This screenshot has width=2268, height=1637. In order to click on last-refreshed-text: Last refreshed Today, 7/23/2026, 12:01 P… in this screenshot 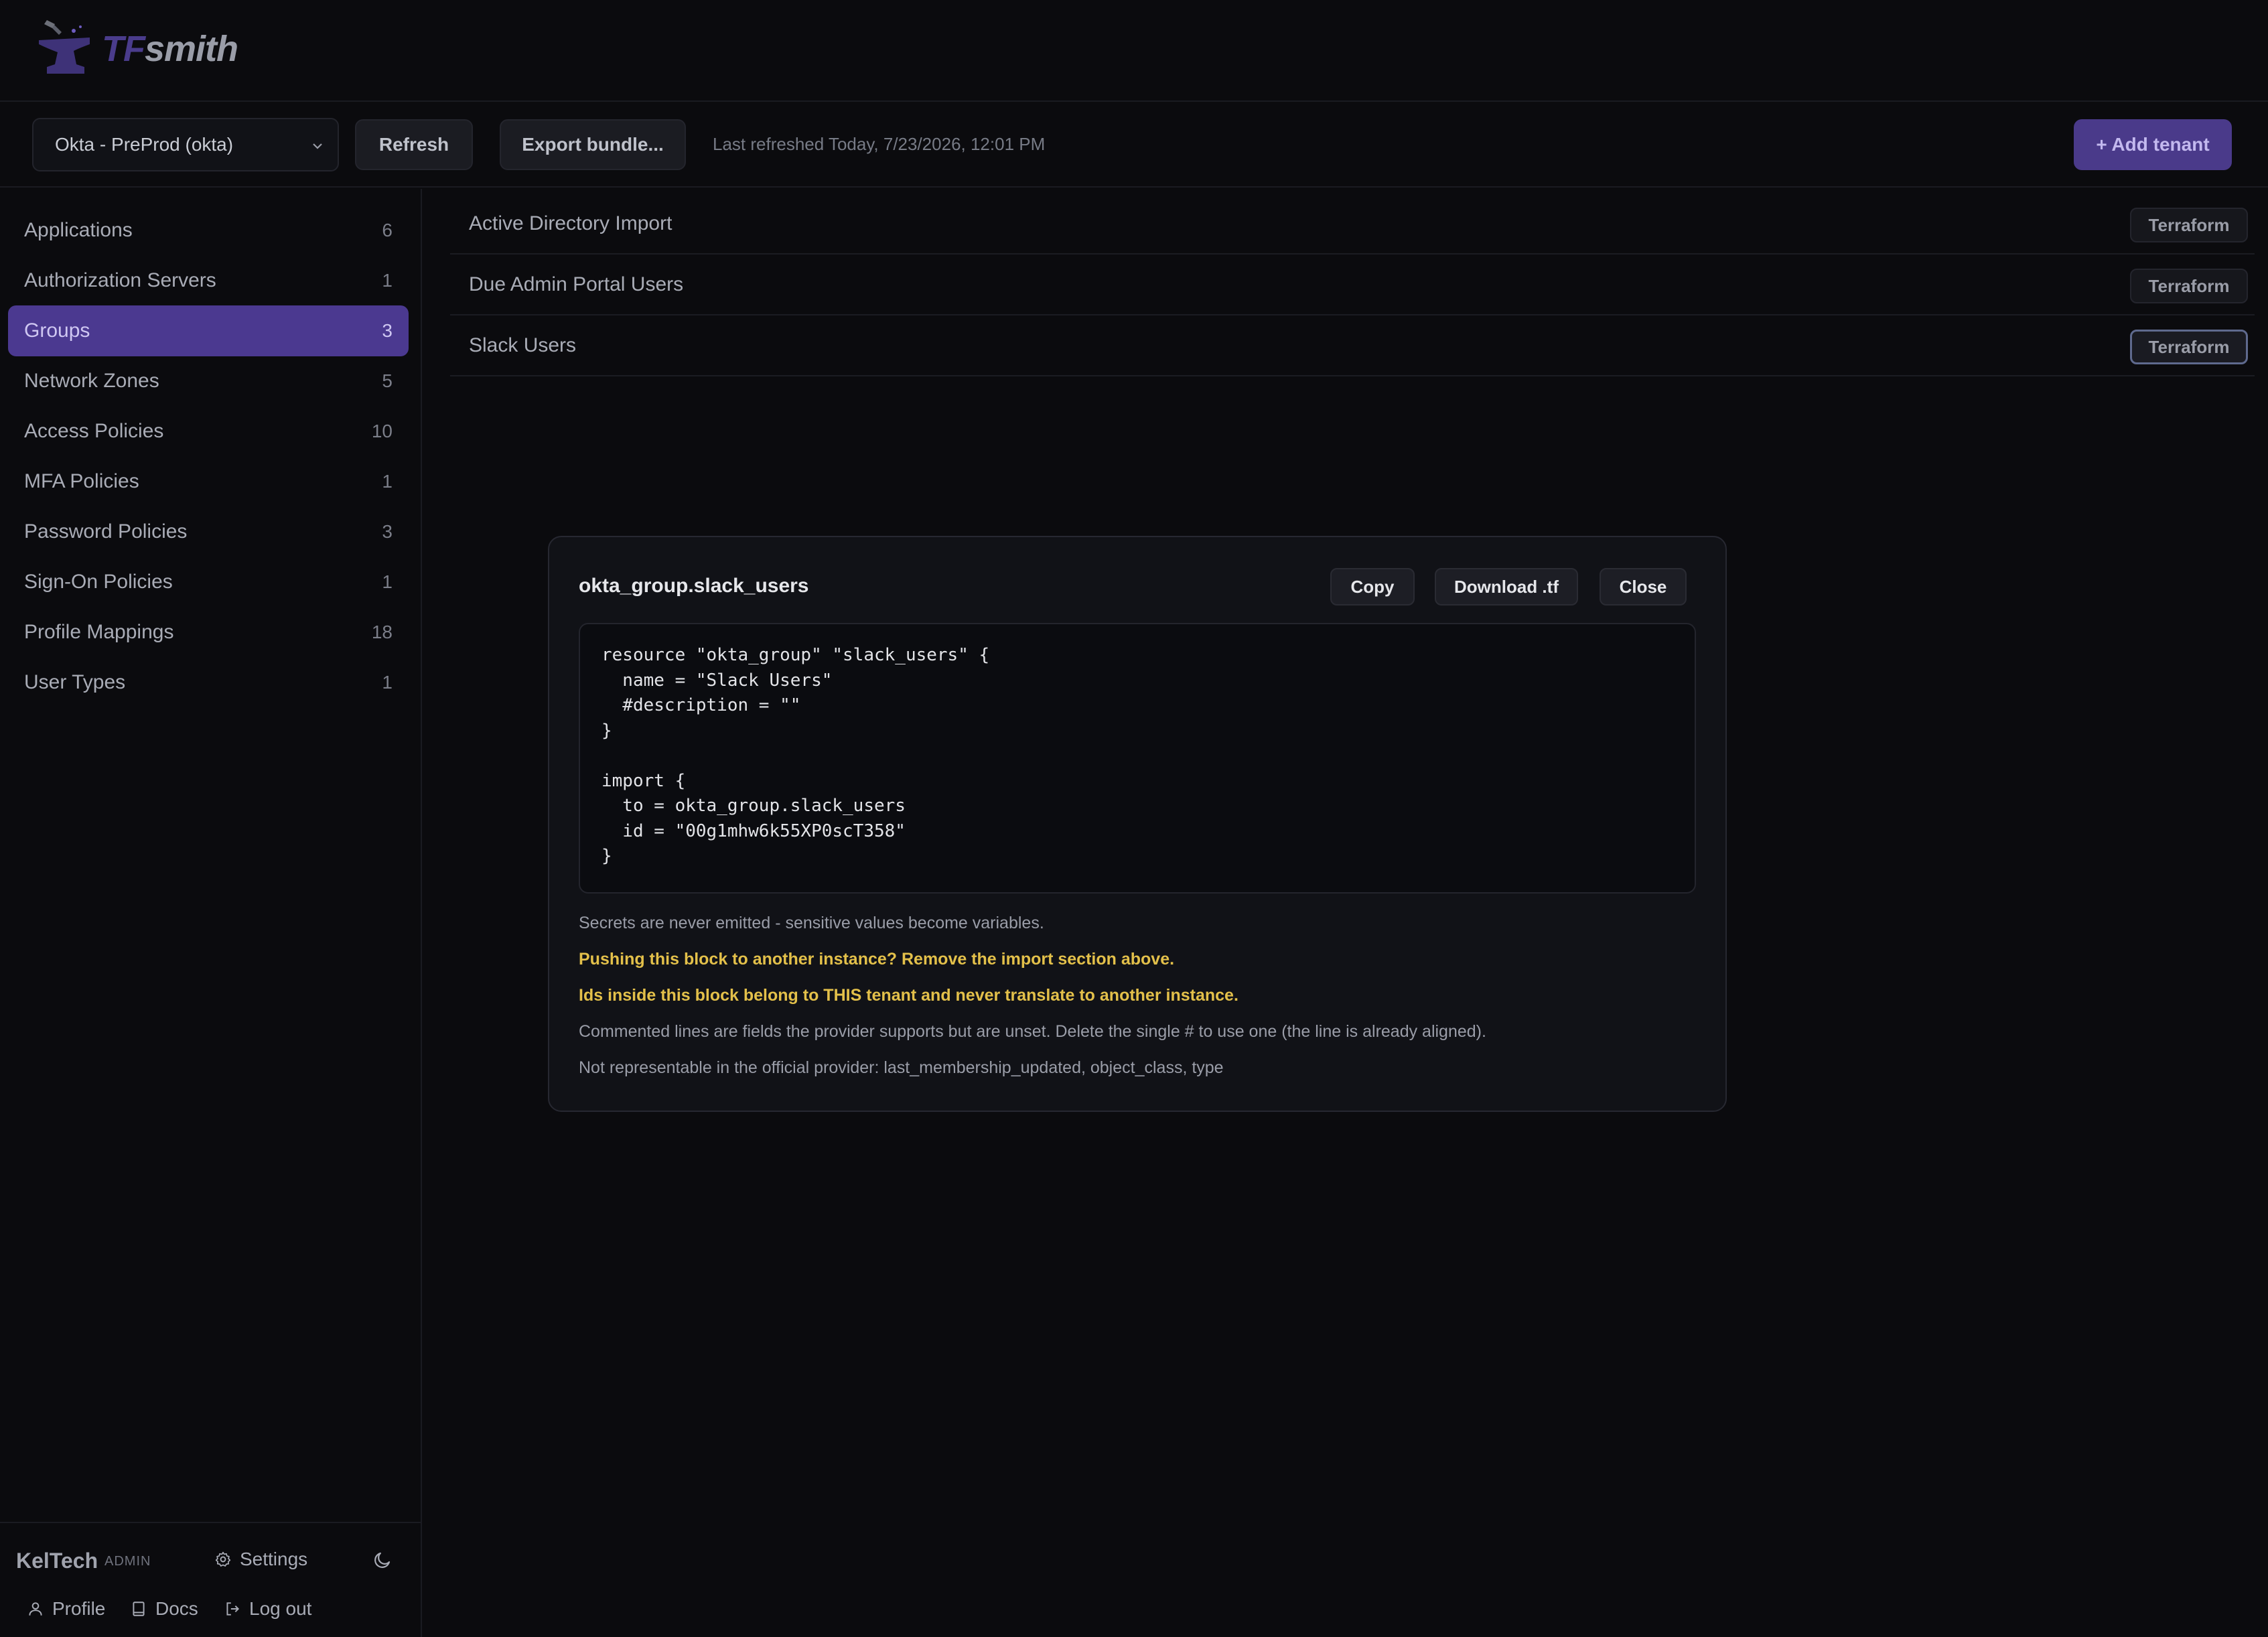, I will do `click(880, 144)`.